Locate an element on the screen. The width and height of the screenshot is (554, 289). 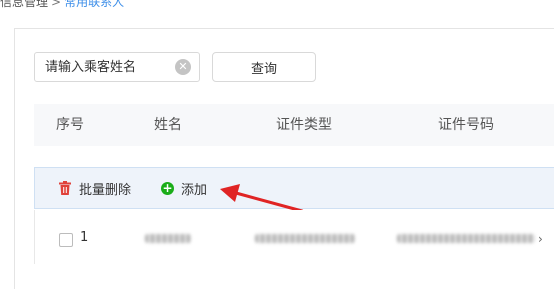
query-button: 查询 is located at coordinates (264, 67).